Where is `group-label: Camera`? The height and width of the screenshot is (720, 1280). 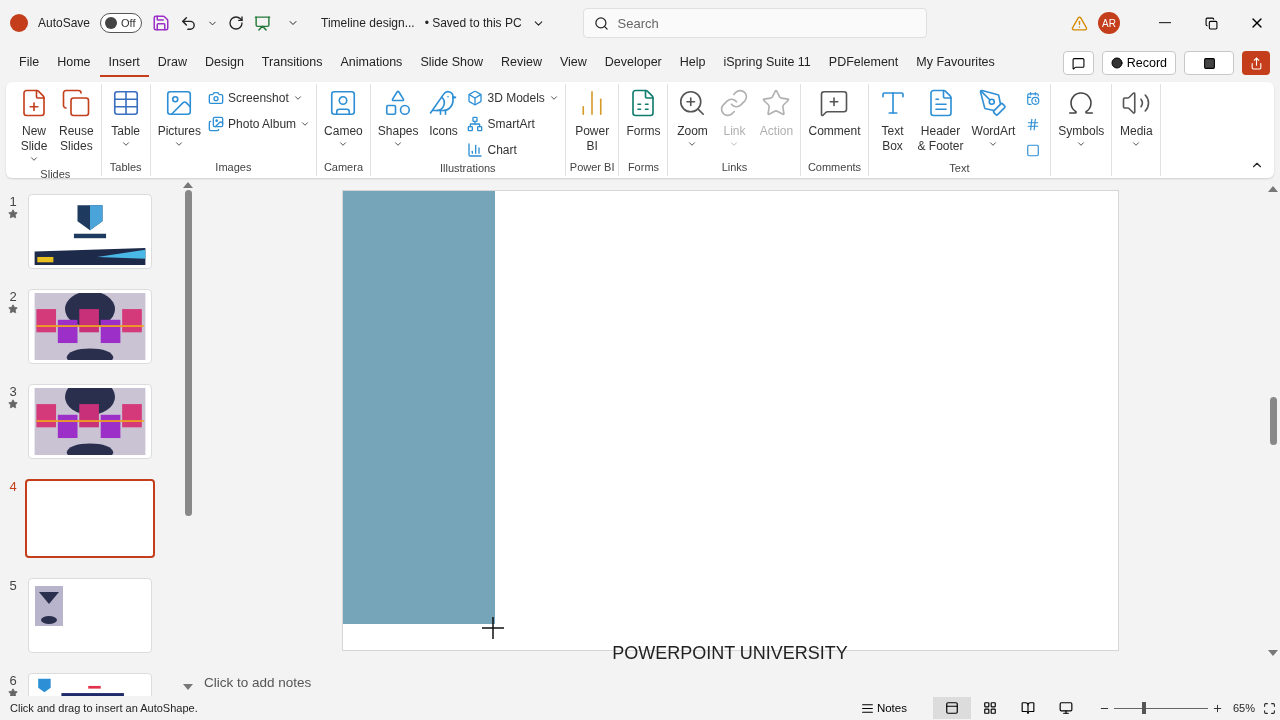
group-label: Camera is located at coordinates (343, 168).